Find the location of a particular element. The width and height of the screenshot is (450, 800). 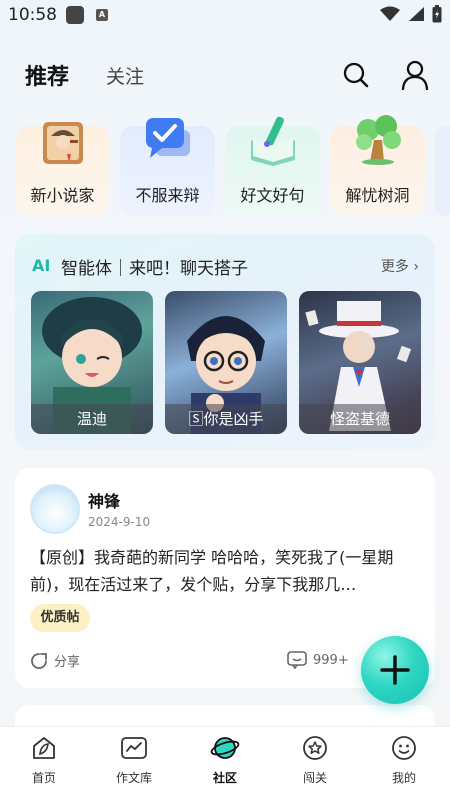

detective-book-icon is located at coordinates (63, 143).